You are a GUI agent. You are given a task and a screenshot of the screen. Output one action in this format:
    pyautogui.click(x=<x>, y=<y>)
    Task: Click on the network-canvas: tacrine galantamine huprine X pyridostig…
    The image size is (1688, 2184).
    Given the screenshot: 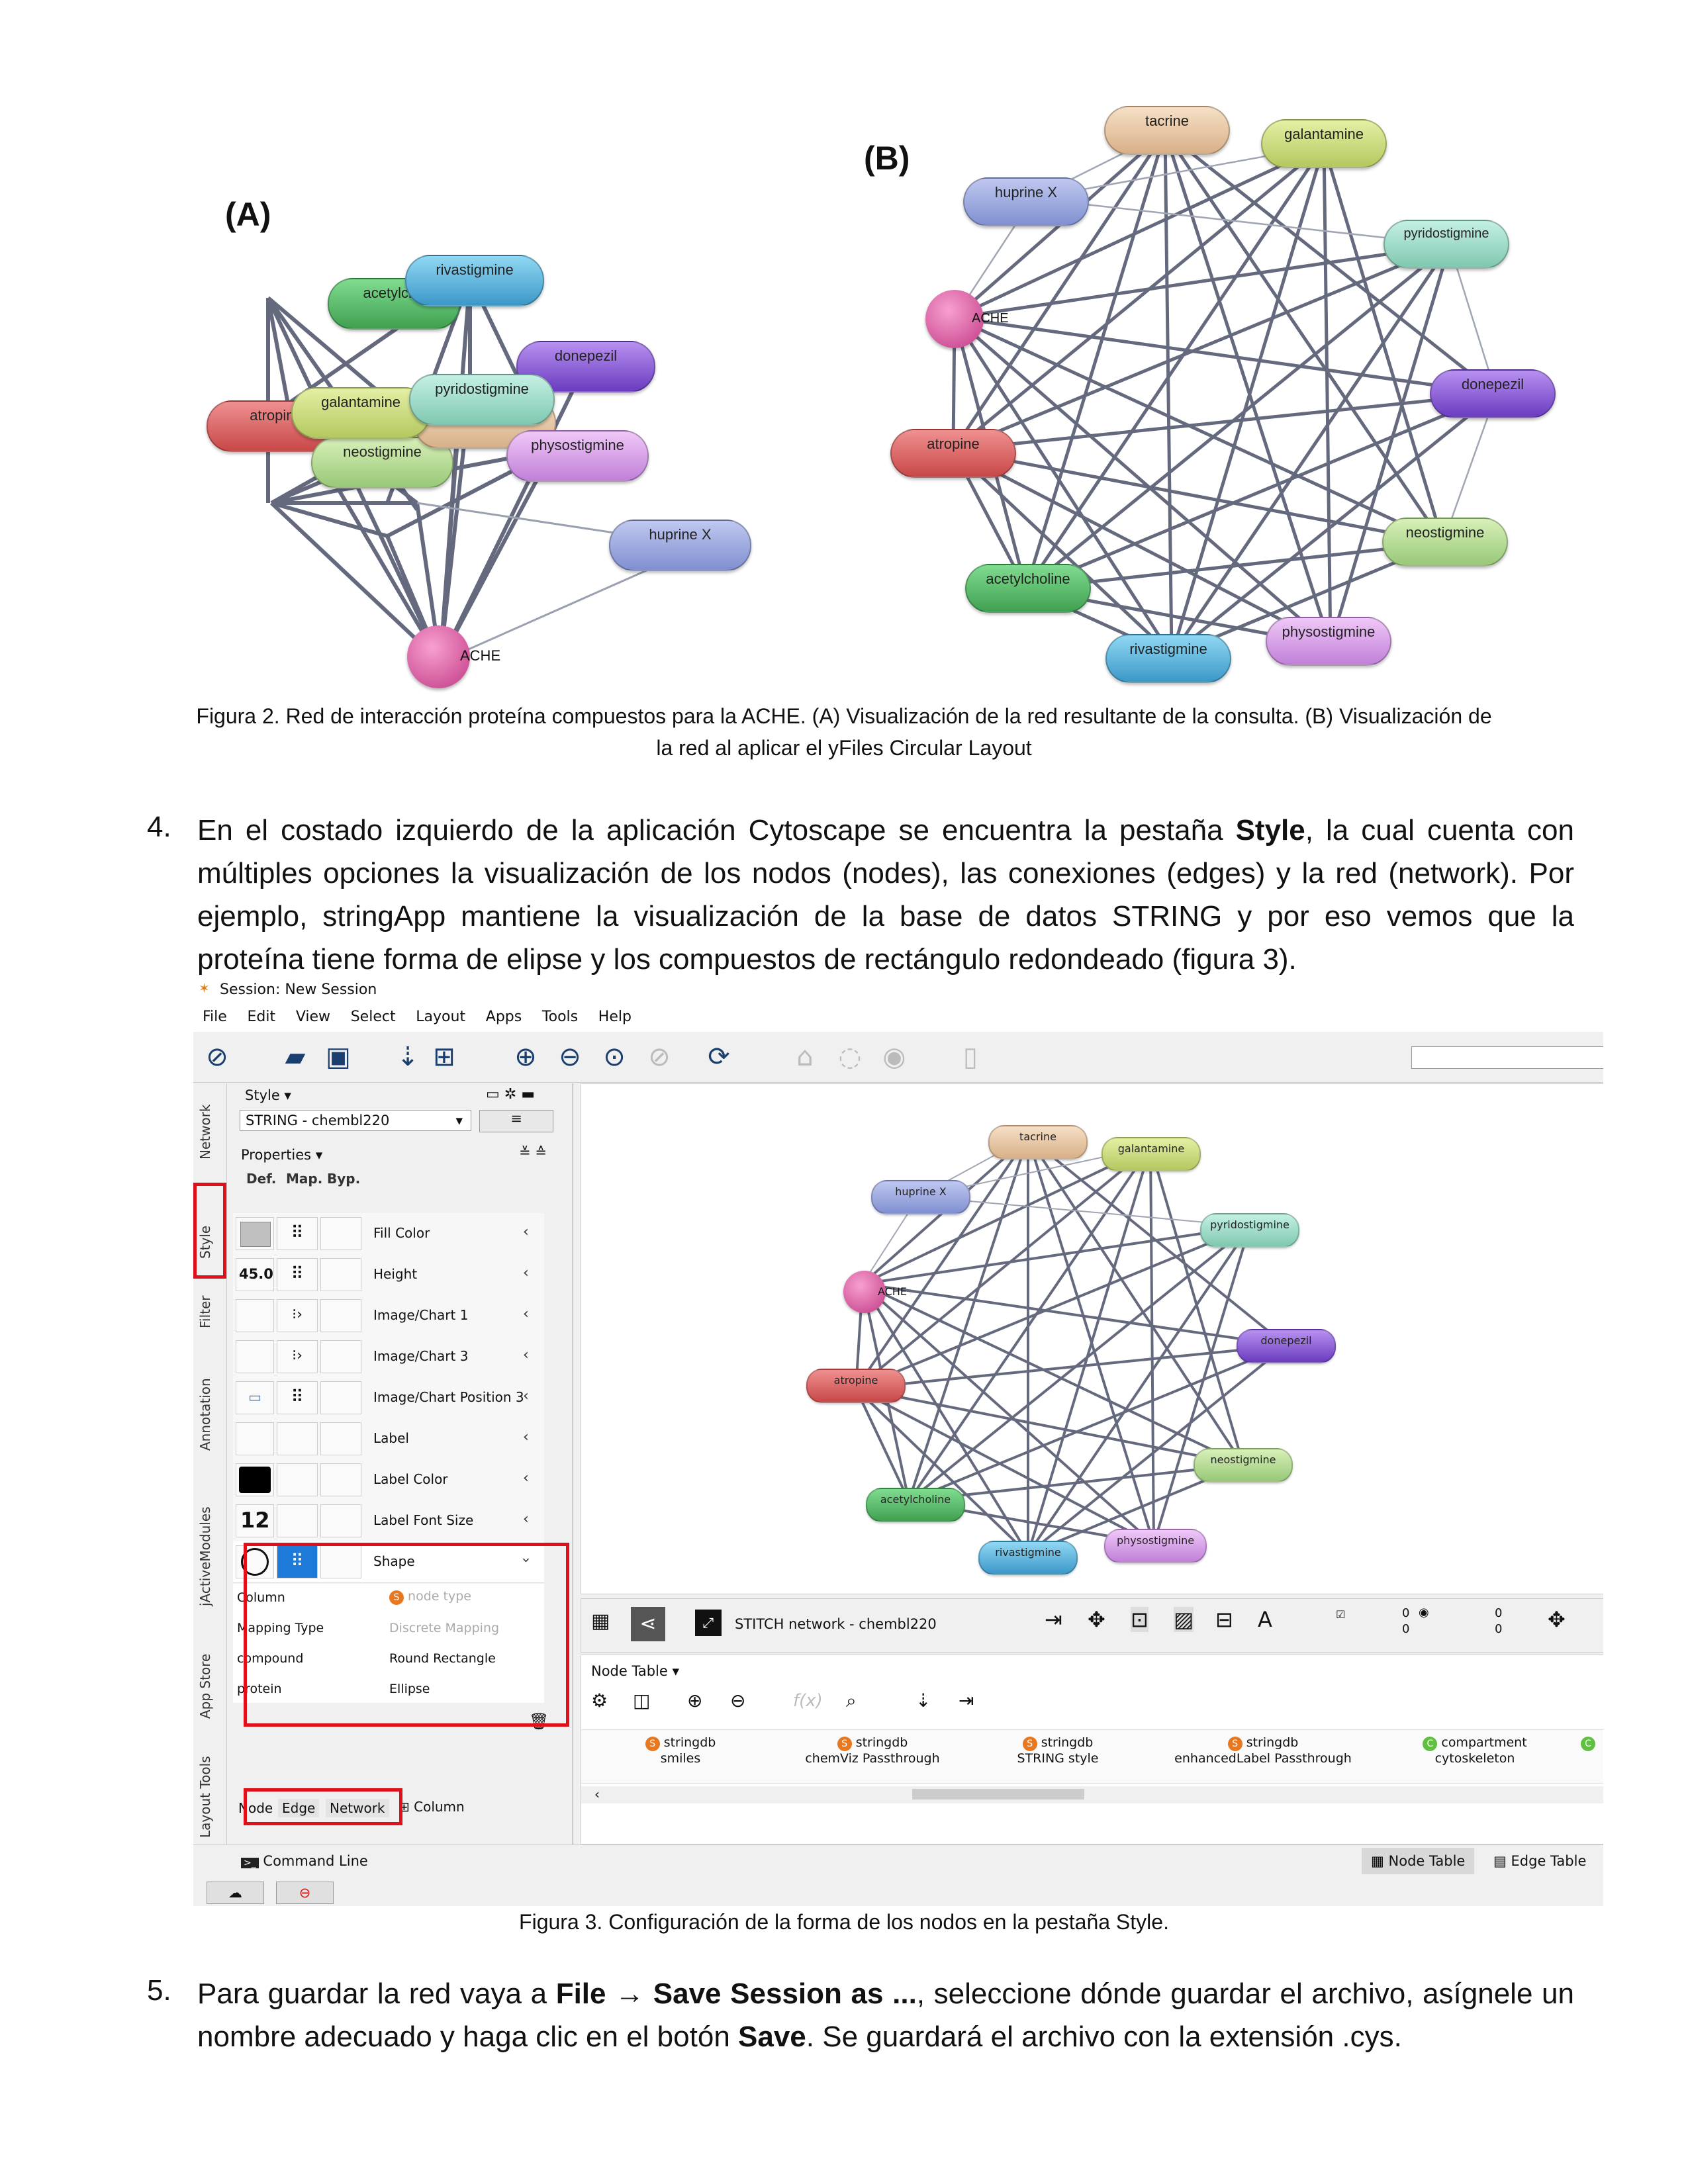 What is the action you would take?
    pyautogui.click(x=1092, y=1338)
    